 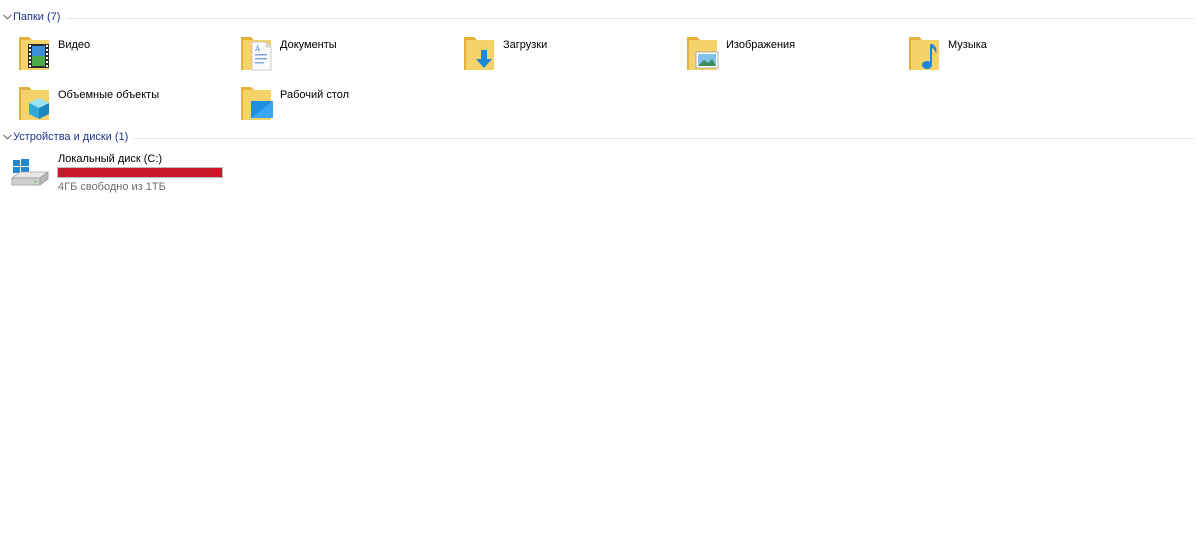 I want to click on folder-item-video: Видео, so click(x=123, y=56).